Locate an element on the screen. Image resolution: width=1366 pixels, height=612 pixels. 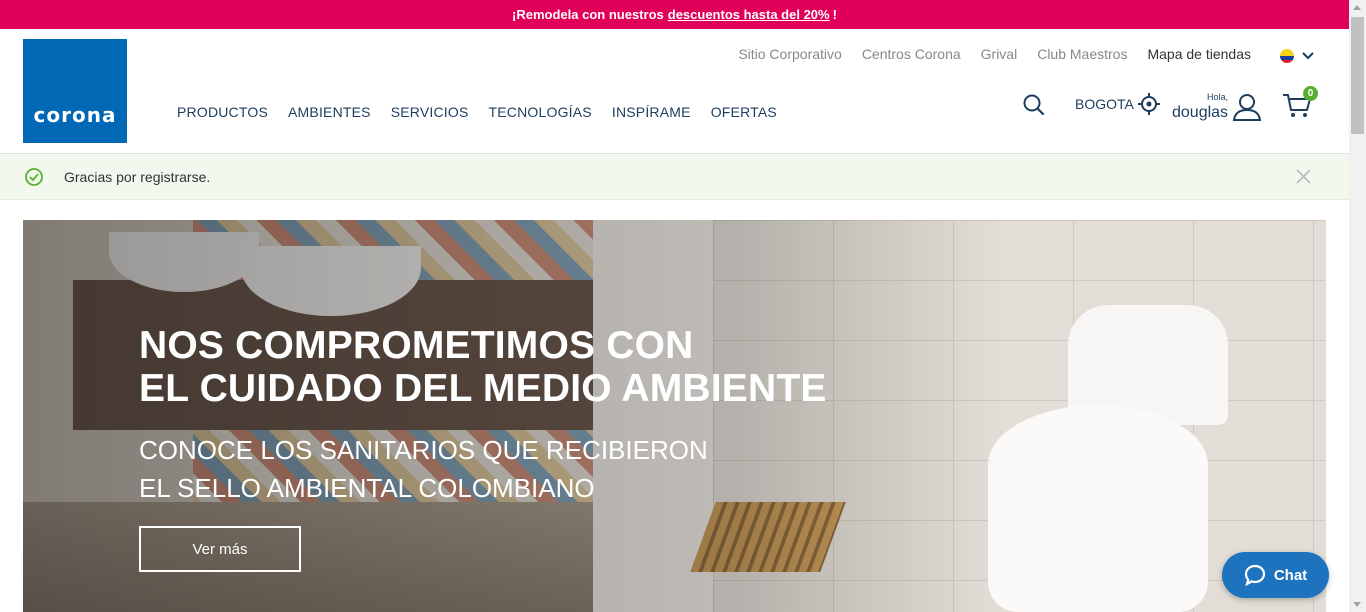
scroll-down-arrow is located at coordinates (1357, 604).